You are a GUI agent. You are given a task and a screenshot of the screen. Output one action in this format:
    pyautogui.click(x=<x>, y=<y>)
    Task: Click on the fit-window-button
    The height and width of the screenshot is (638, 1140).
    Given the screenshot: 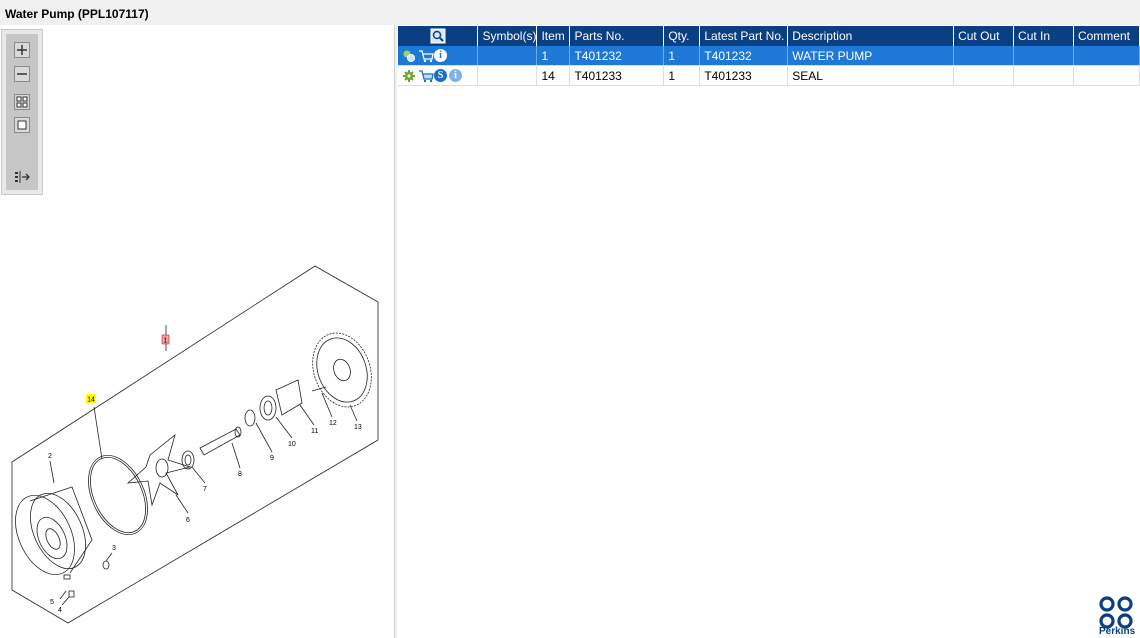 What is the action you would take?
    pyautogui.click(x=22, y=125)
    